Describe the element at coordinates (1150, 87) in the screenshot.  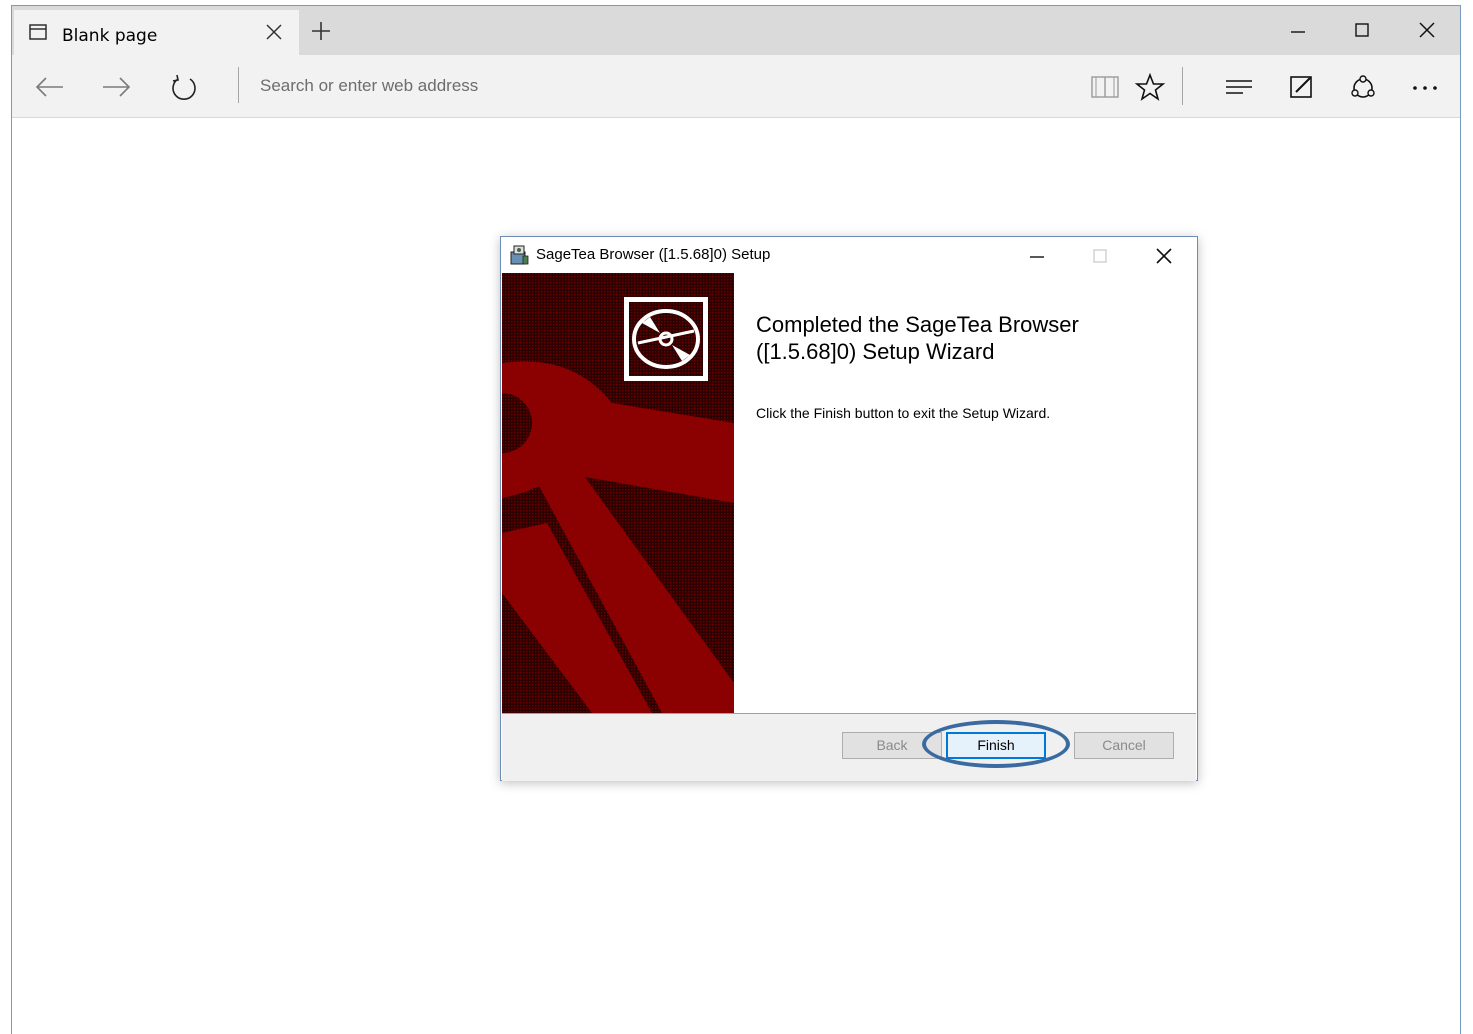
I see `star-icon` at that location.